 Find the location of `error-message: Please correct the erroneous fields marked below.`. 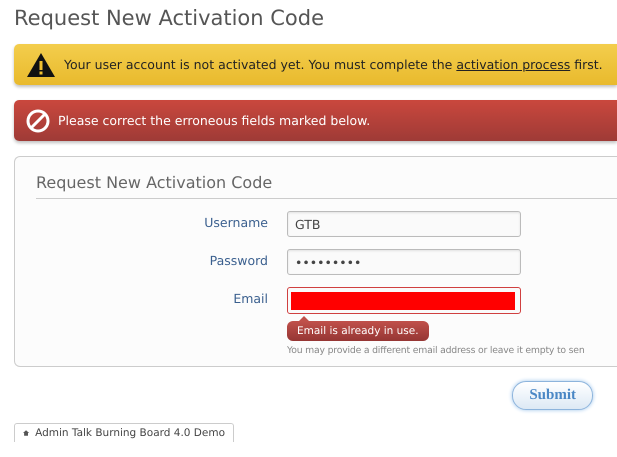

error-message: Please correct the erroneous fields marked below. is located at coordinates (214, 120).